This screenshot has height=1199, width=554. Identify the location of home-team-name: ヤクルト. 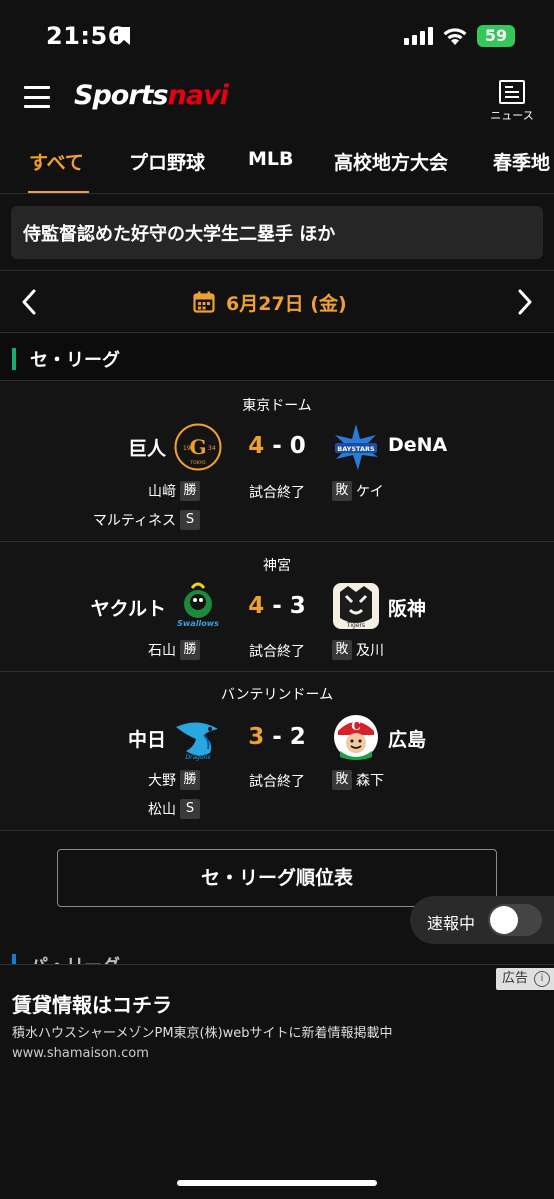
(128, 609).